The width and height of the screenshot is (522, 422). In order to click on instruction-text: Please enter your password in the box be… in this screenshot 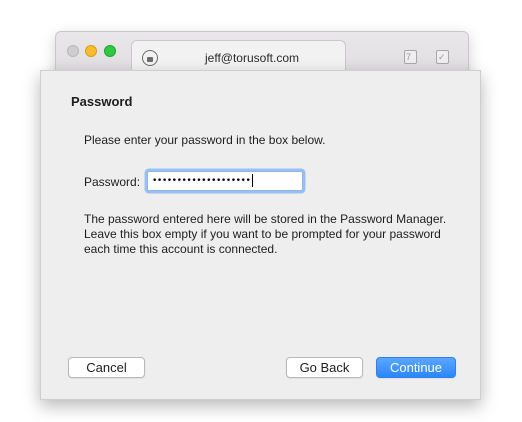, I will do `click(205, 140)`.